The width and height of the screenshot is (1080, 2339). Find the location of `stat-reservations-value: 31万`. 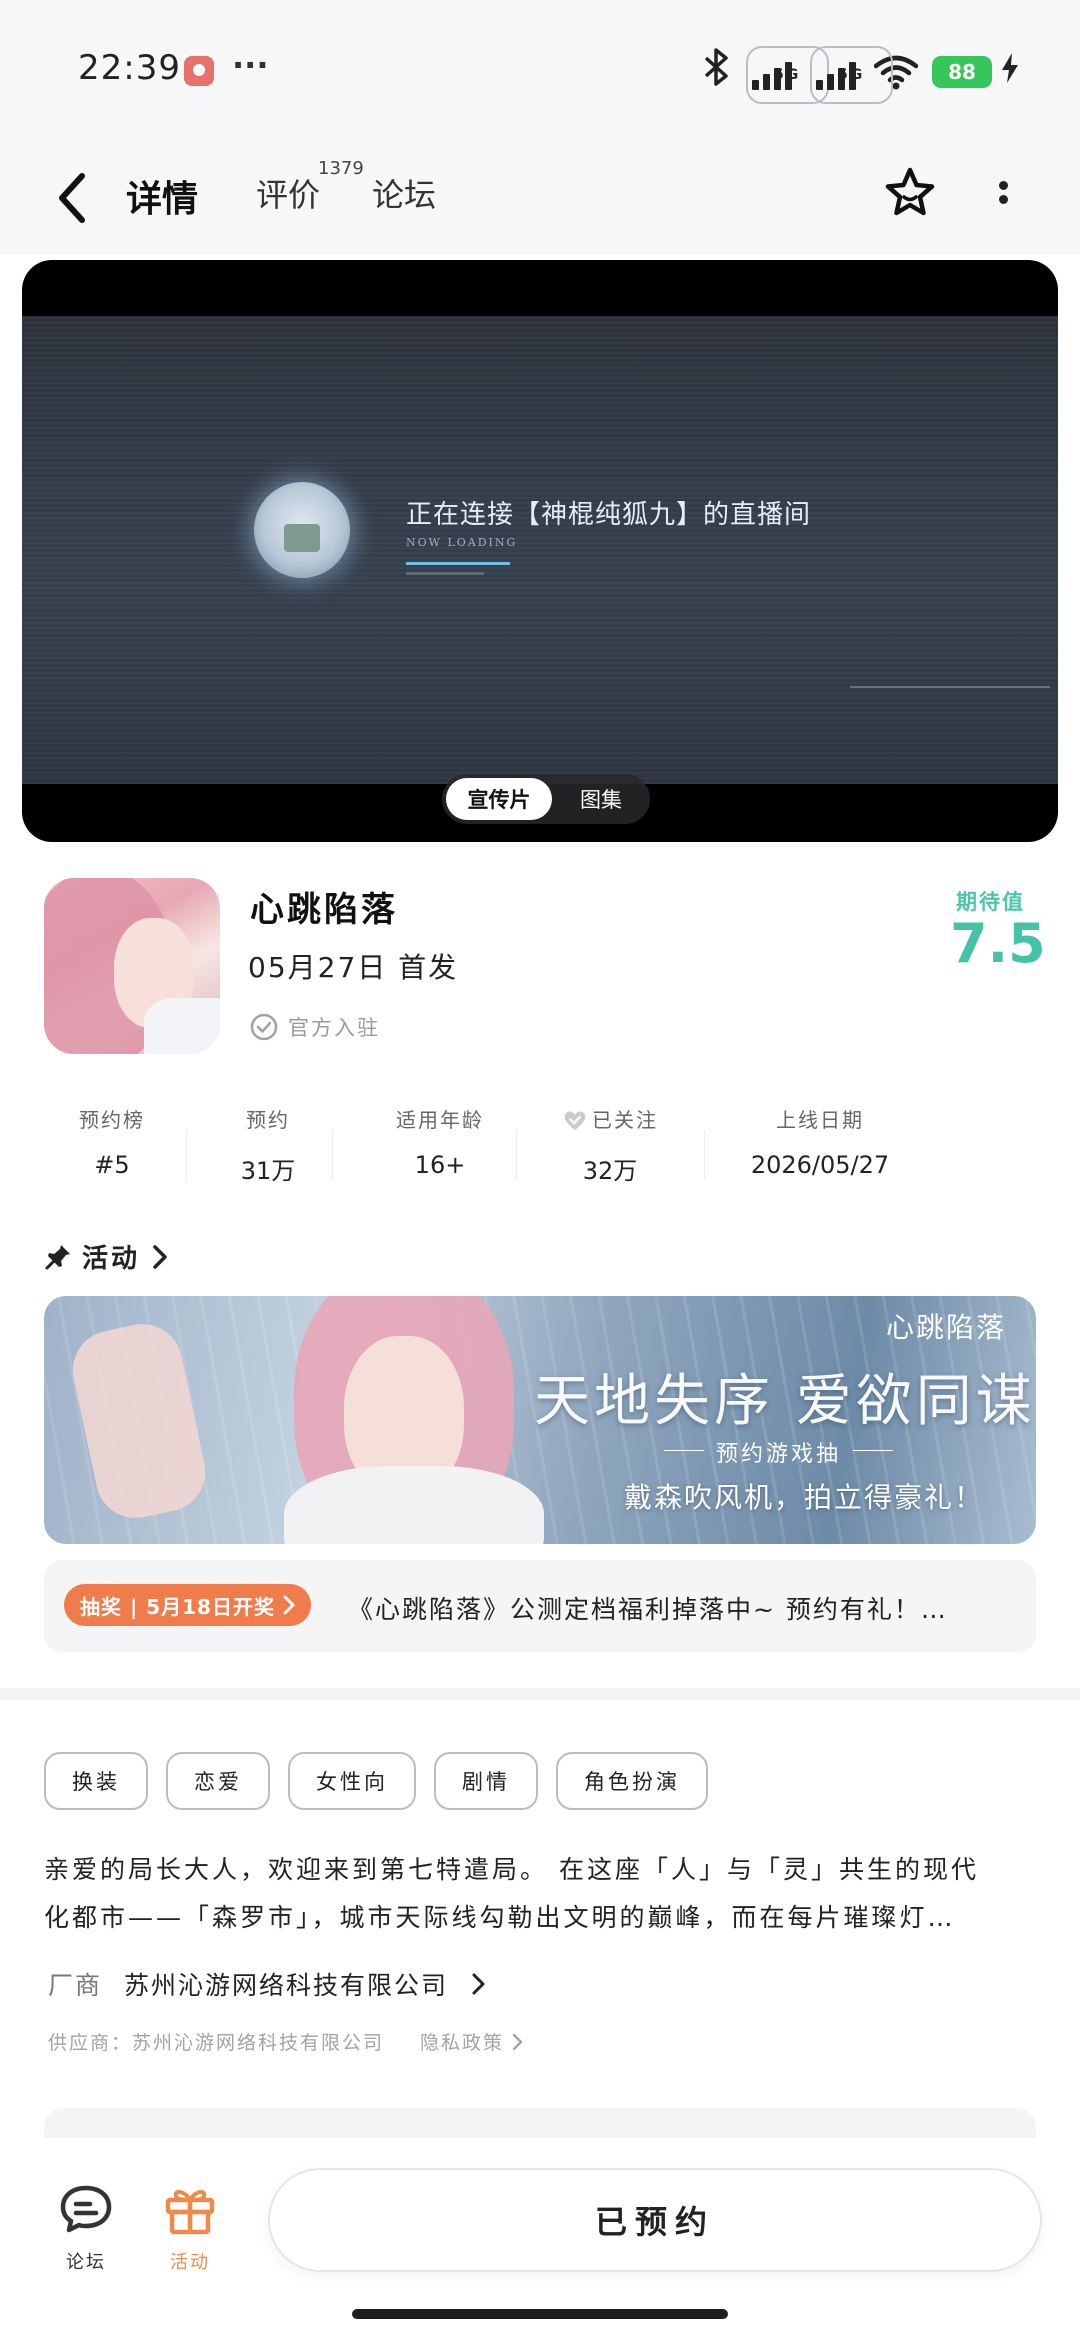

stat-reservations-value: 31万 is located at coordinates (268, 1171).